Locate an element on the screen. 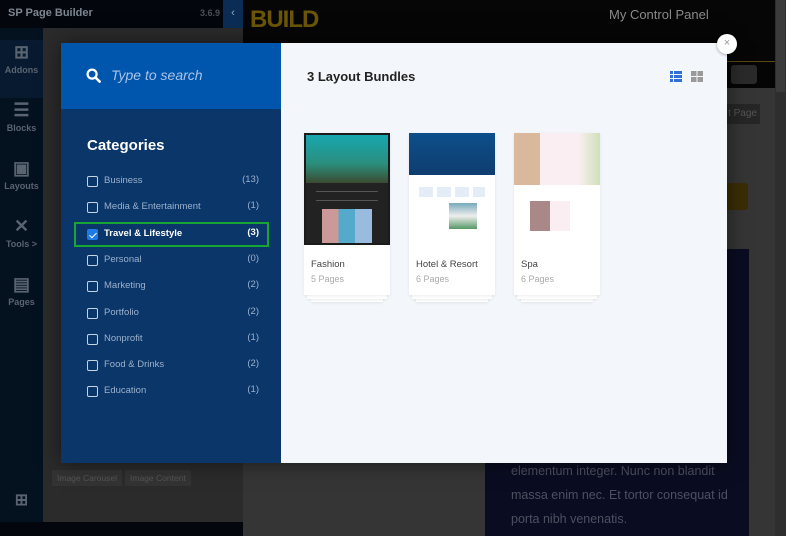 This screenshot has height=536, width=786. collapse-sidebar-button: ‹ is located at coordinates (233, 14).